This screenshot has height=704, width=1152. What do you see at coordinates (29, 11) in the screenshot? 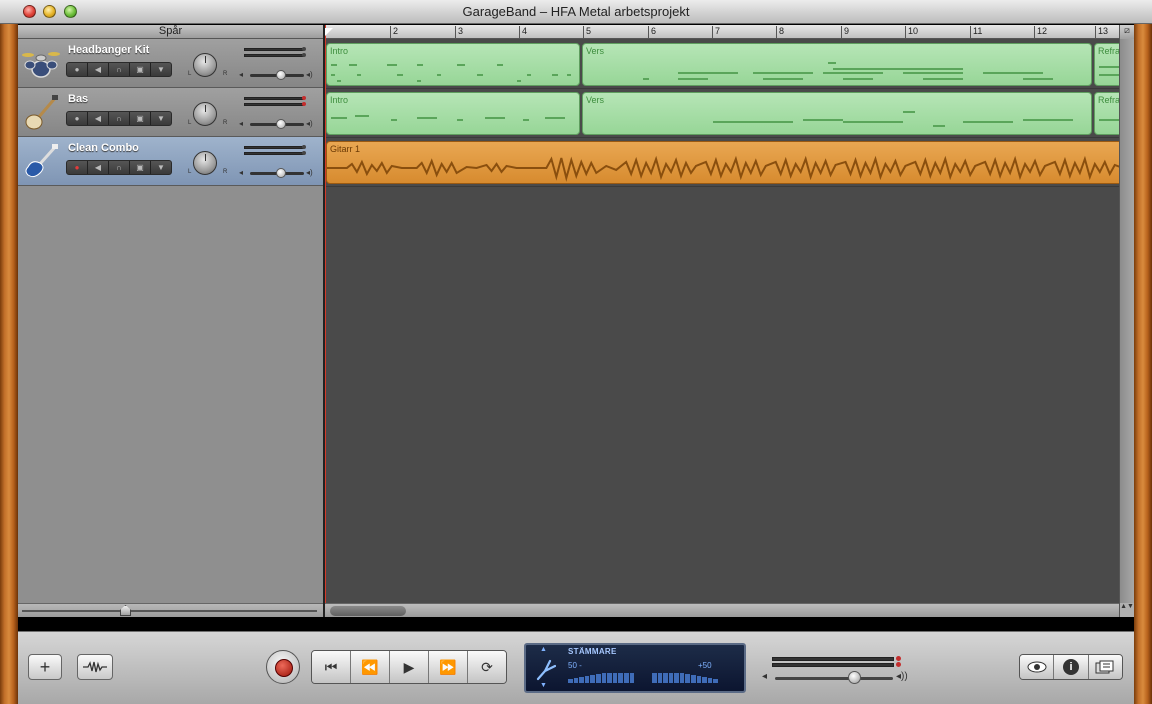
I see `close-window-button` at bounding box center [29, 11].